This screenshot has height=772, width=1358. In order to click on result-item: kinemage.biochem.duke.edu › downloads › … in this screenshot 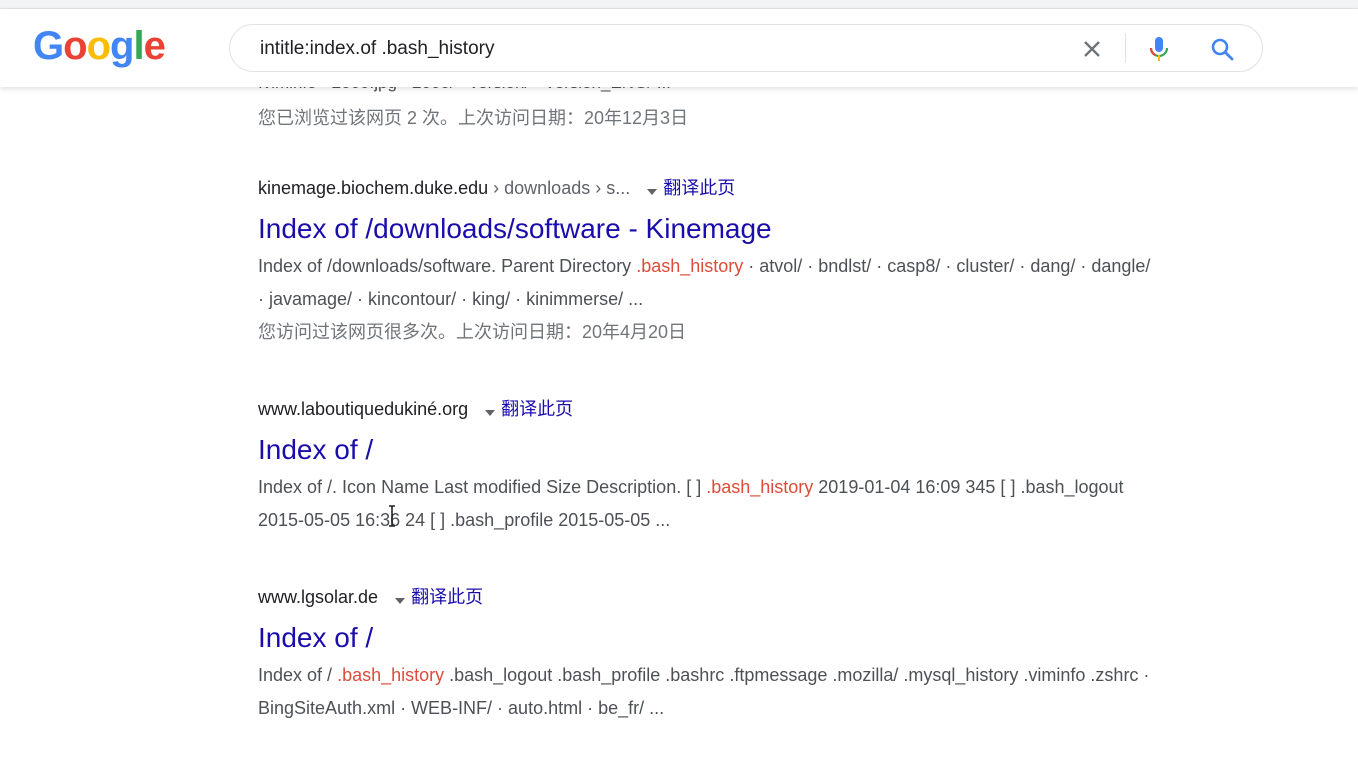, I will do `click(708, 262)`.